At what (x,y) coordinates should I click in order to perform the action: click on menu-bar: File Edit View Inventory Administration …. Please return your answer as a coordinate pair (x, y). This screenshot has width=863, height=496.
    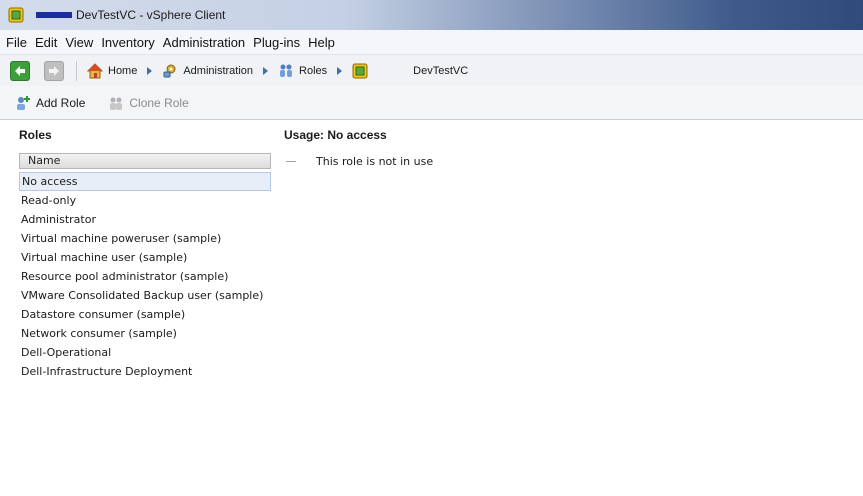
    Looking at the image, I should click on (431, 42).